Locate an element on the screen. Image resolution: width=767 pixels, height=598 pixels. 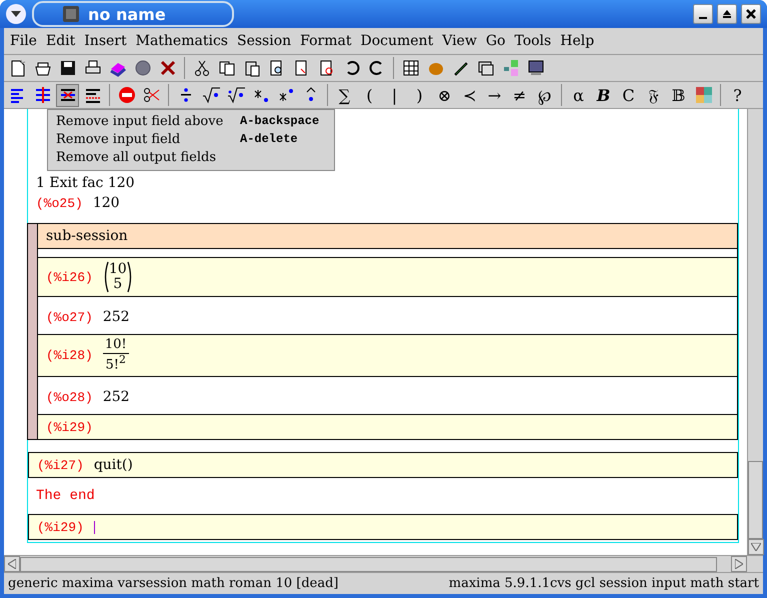
shortcut-label: A-delete is located at coordinates (269, 139).